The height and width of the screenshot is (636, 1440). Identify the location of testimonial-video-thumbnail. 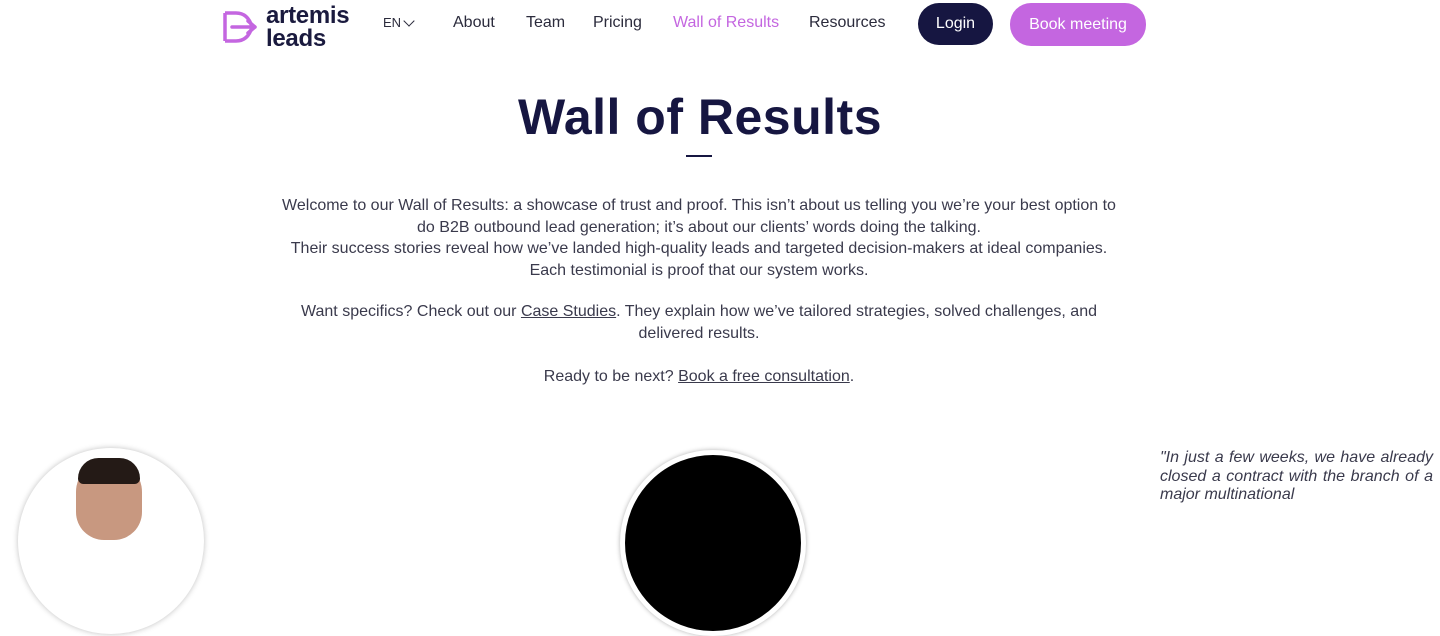
(713, 543).